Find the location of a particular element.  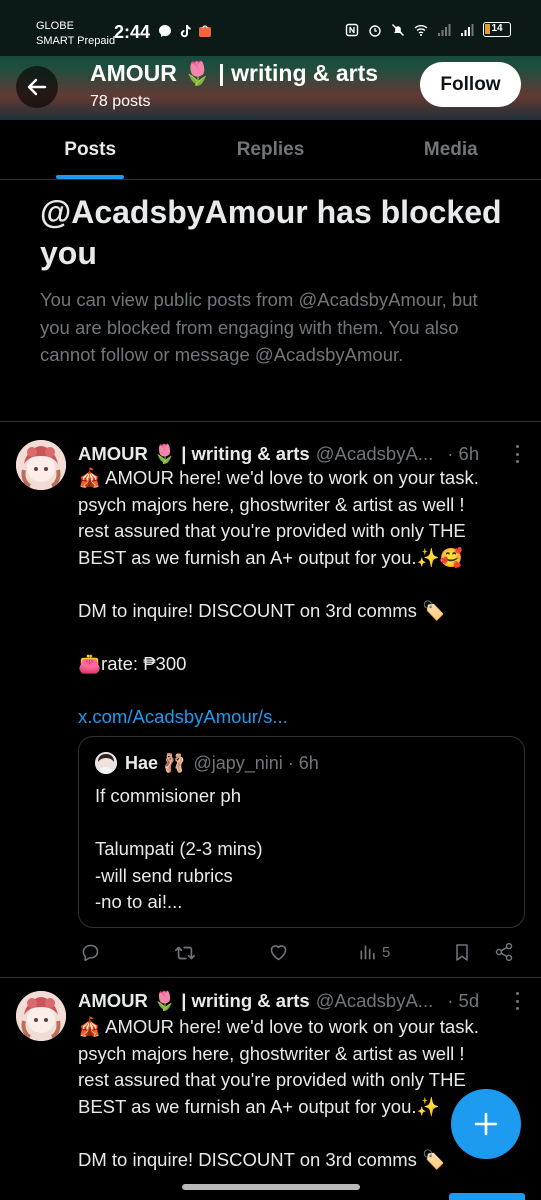

quote-author-handle: @japy_nini · 6h is located at coordinates (256, 762).